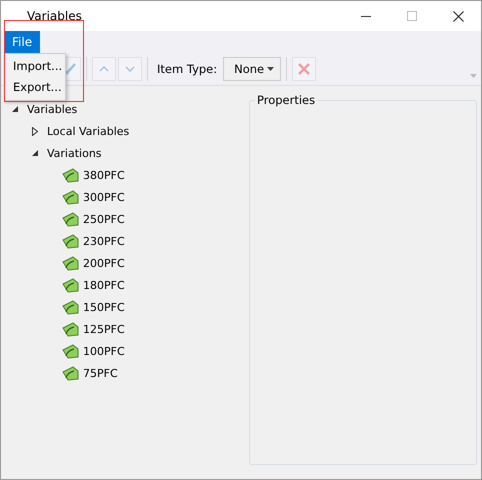 This screenshot has height=480, width=482. Describe the element at coordinates (187, 69) in the screenshot. I see `item-type-label: Item Type:` at that location.